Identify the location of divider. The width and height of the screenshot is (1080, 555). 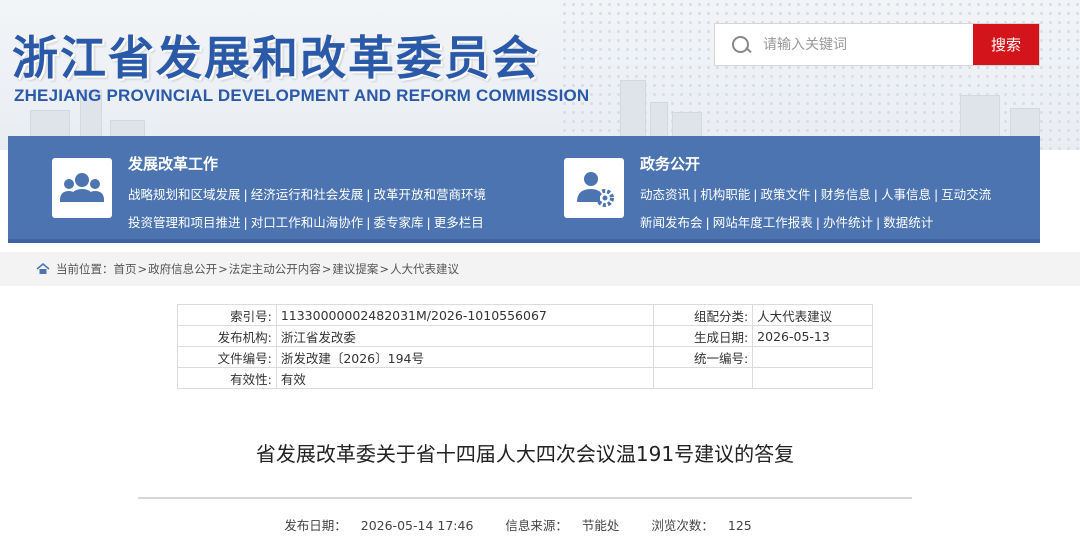
(525, 498).